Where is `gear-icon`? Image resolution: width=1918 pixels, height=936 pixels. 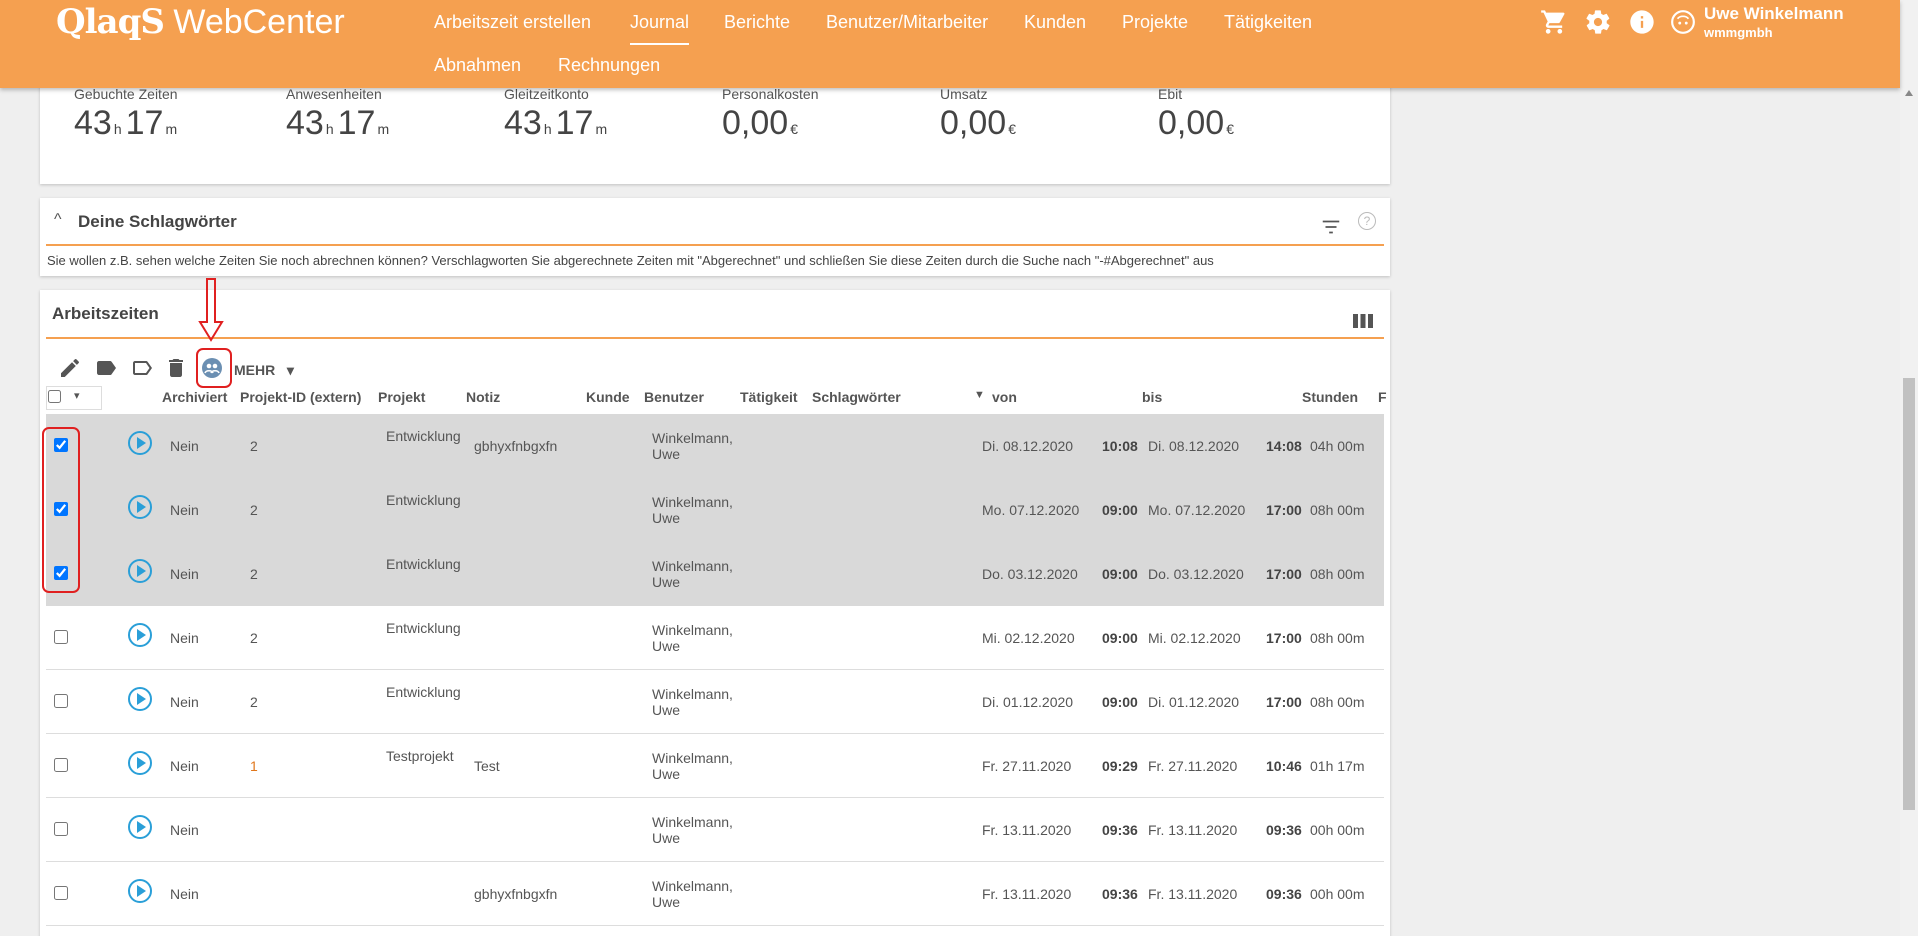
gear-icon is located at coordinates (1598, 22).